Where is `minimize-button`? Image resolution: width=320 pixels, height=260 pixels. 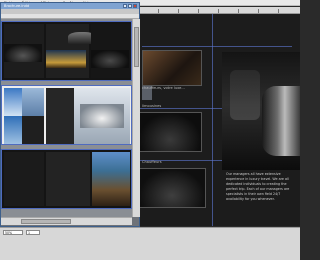 minimize-button is located at coordinates (125, 6).